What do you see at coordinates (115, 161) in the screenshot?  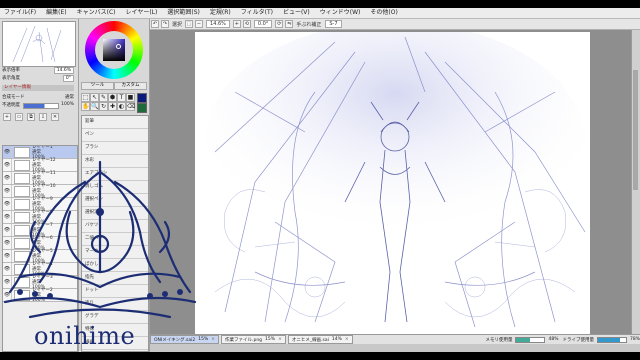 I see `brush-item: 水彩` at bounding box center [115, 161].